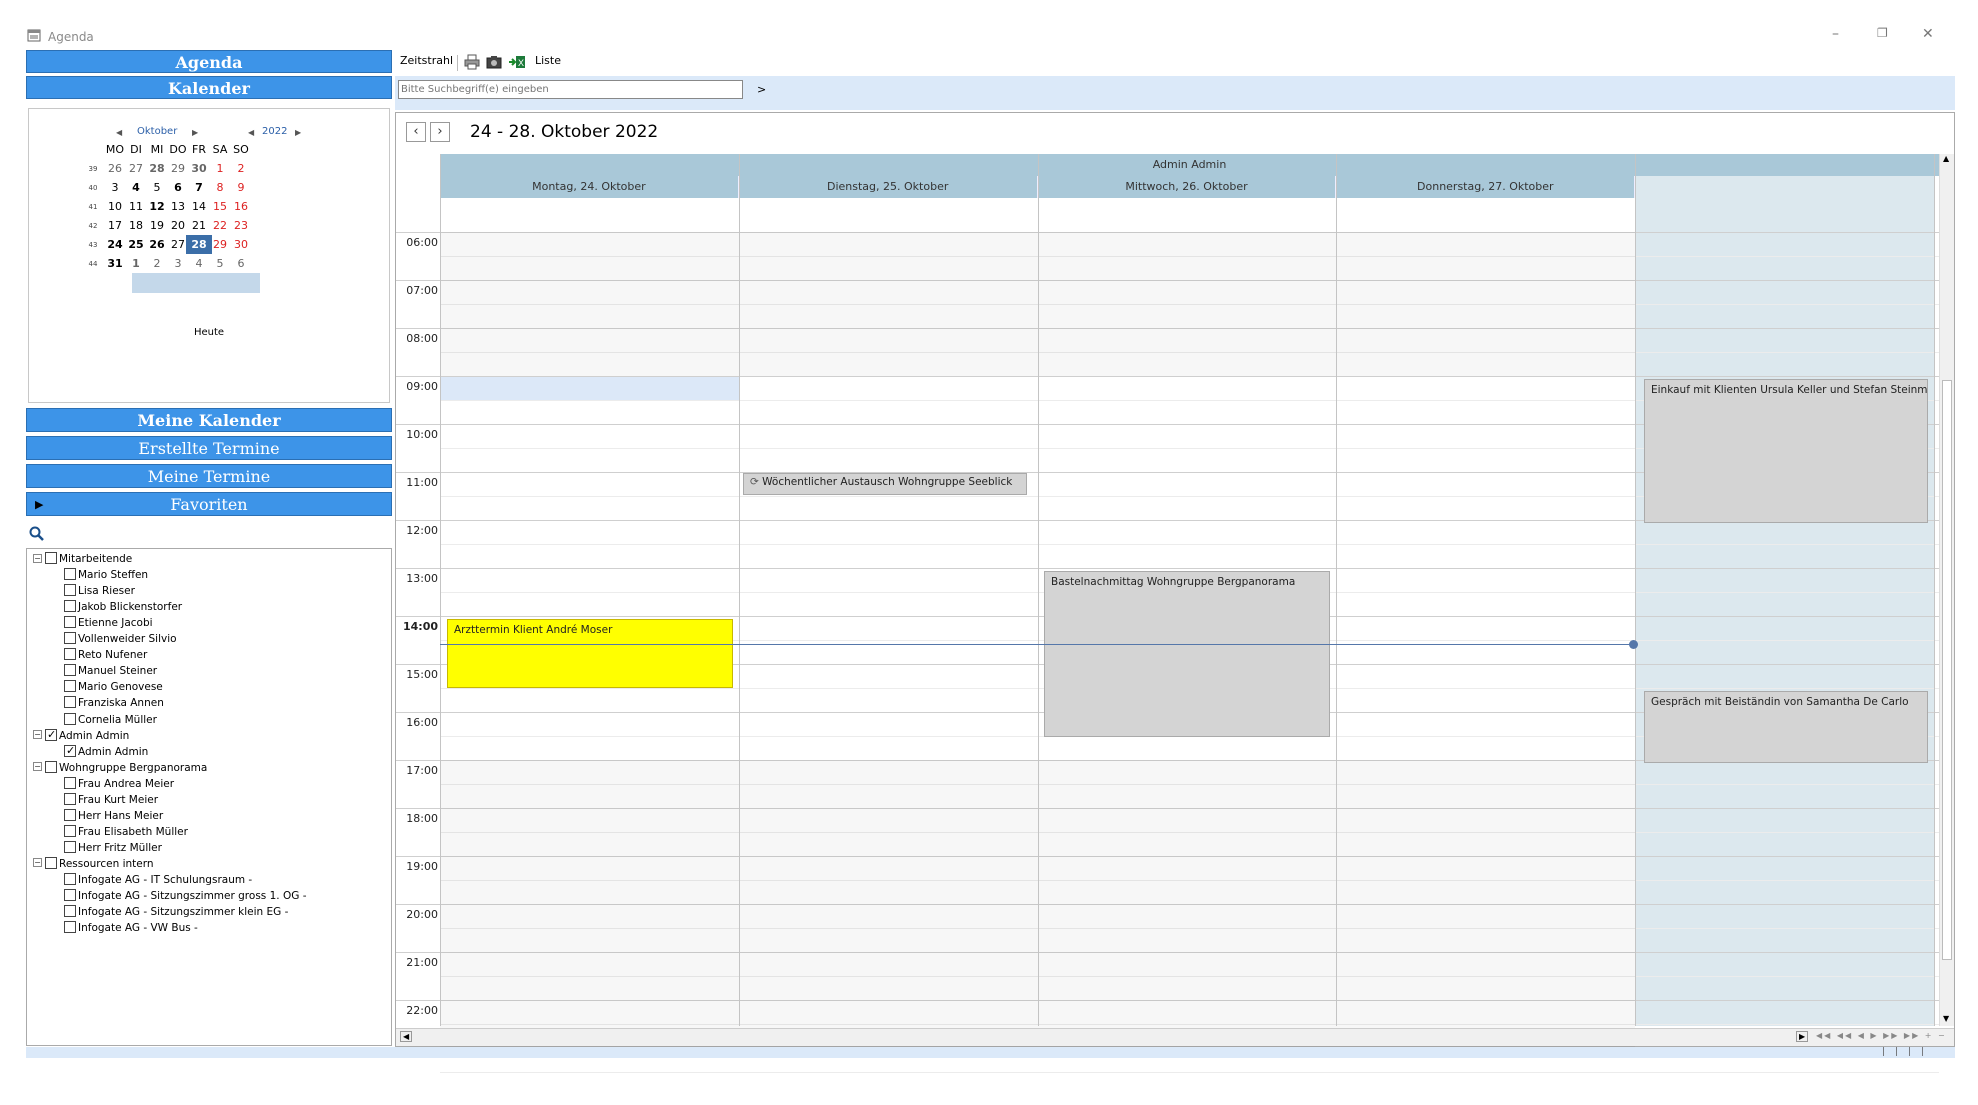 Image resolution: width=1978 pixels, height=1105 pixels. Describe the element at coordinates (570, 89) in the screenshot. I see `search-input` at that location.